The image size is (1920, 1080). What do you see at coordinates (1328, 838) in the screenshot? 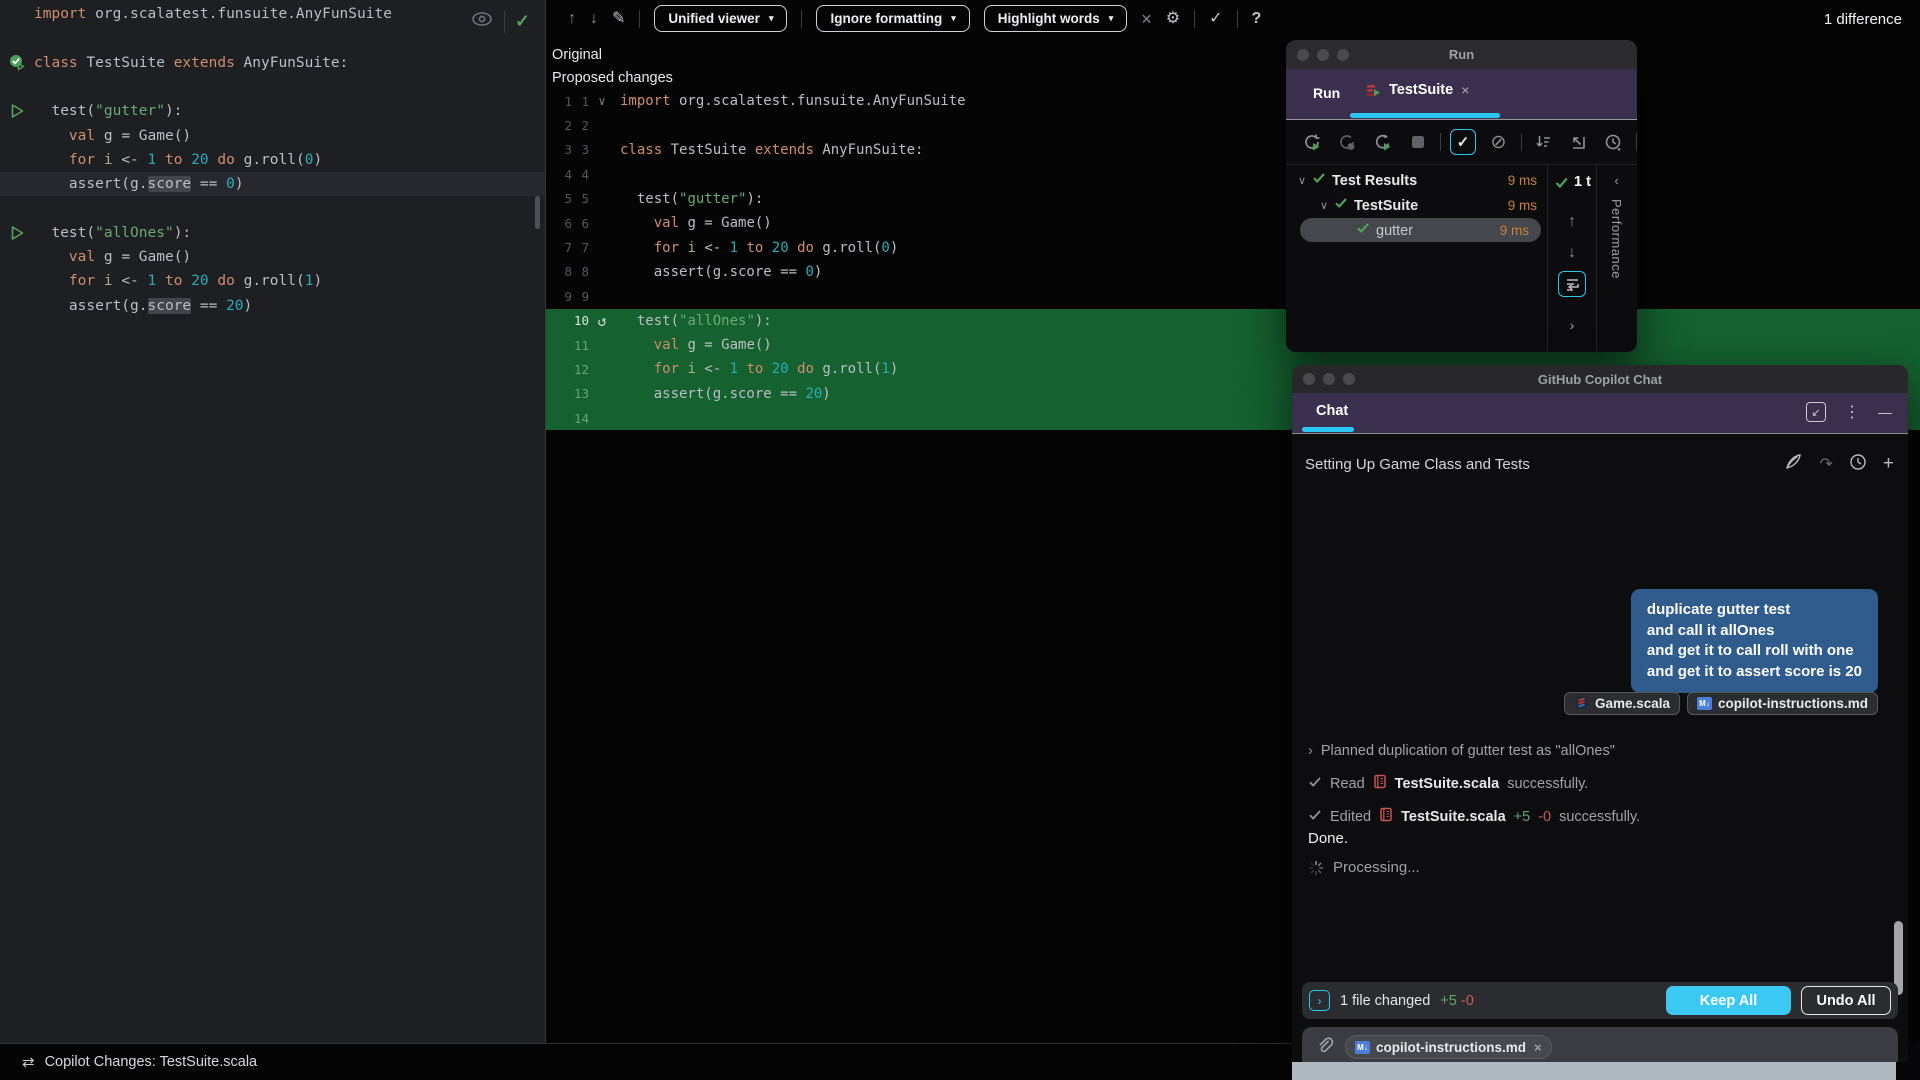
I see `done-label: Done.` at bounding box center [1328, 838].